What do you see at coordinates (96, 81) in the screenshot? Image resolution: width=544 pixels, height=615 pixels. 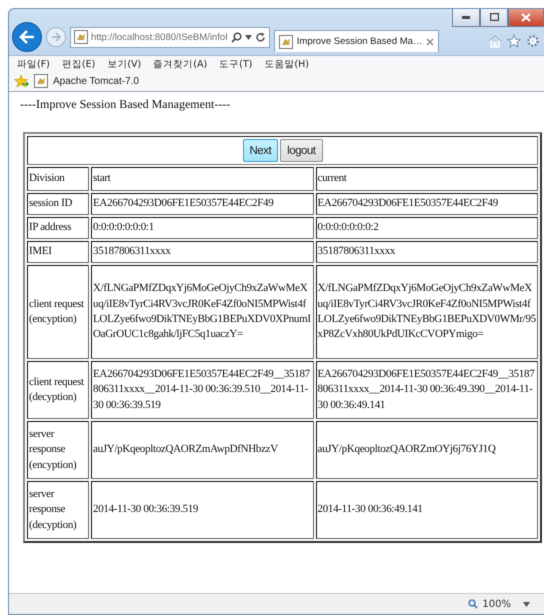 I see `favorite-link: Apache Tomcat-7.0` at bounding box center [96, 81].